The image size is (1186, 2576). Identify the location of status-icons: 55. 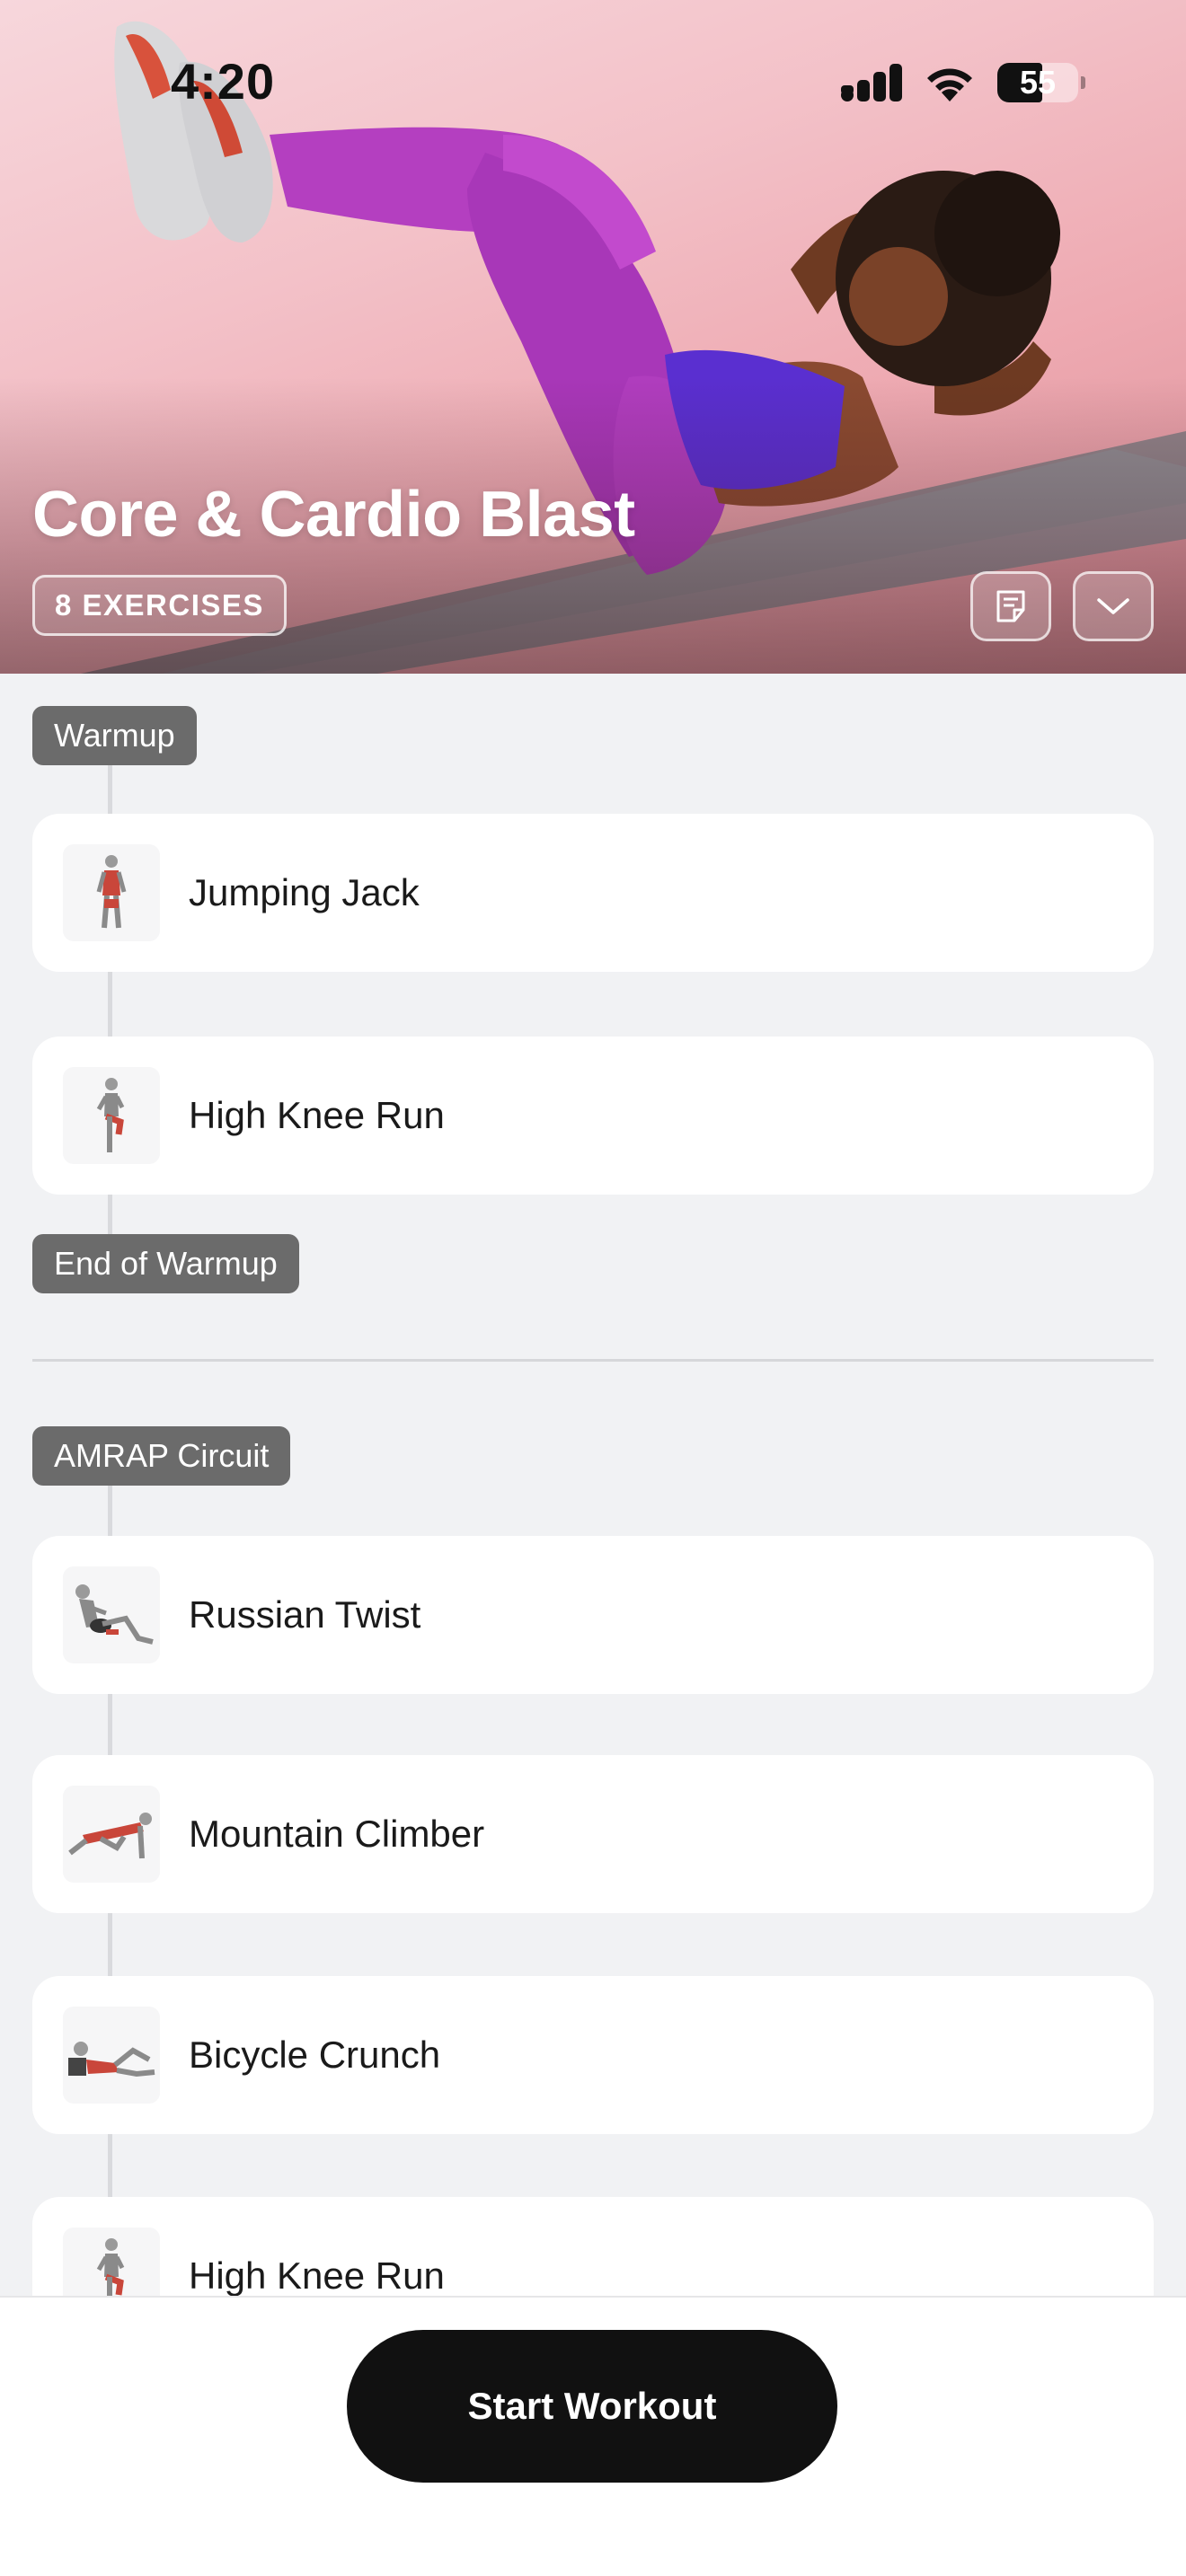
(963, 82).